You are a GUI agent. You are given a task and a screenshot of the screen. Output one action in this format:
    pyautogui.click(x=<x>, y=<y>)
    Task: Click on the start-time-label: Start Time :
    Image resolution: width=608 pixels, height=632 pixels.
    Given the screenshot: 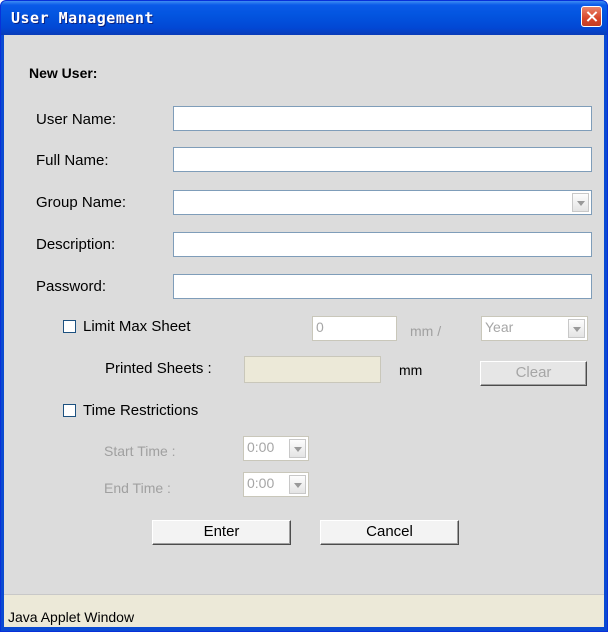 What is the action you would take?
    pyautogui.click(x=140, y=451)
    